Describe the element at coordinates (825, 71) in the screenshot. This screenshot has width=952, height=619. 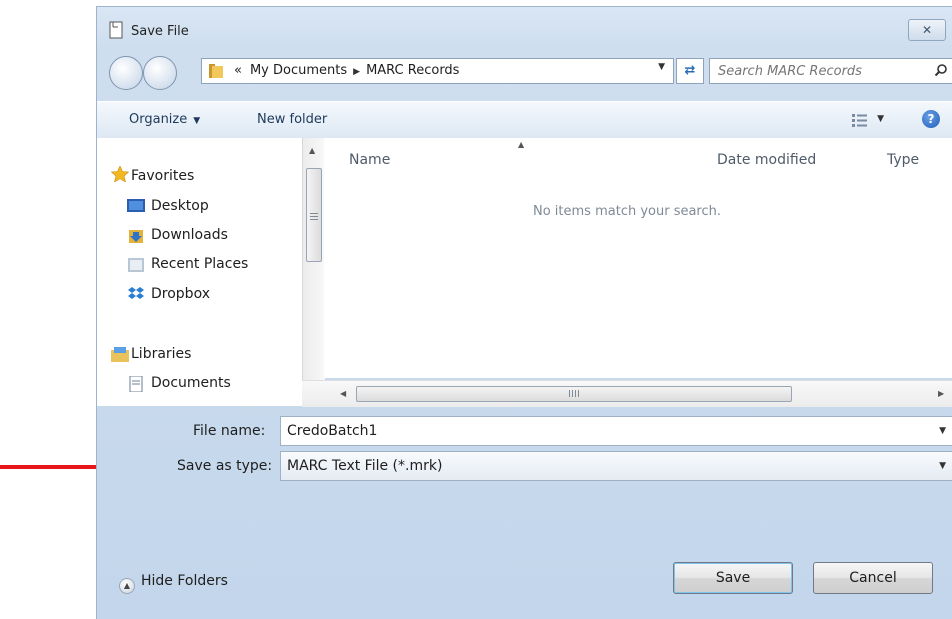
I see `search-input` at that location.